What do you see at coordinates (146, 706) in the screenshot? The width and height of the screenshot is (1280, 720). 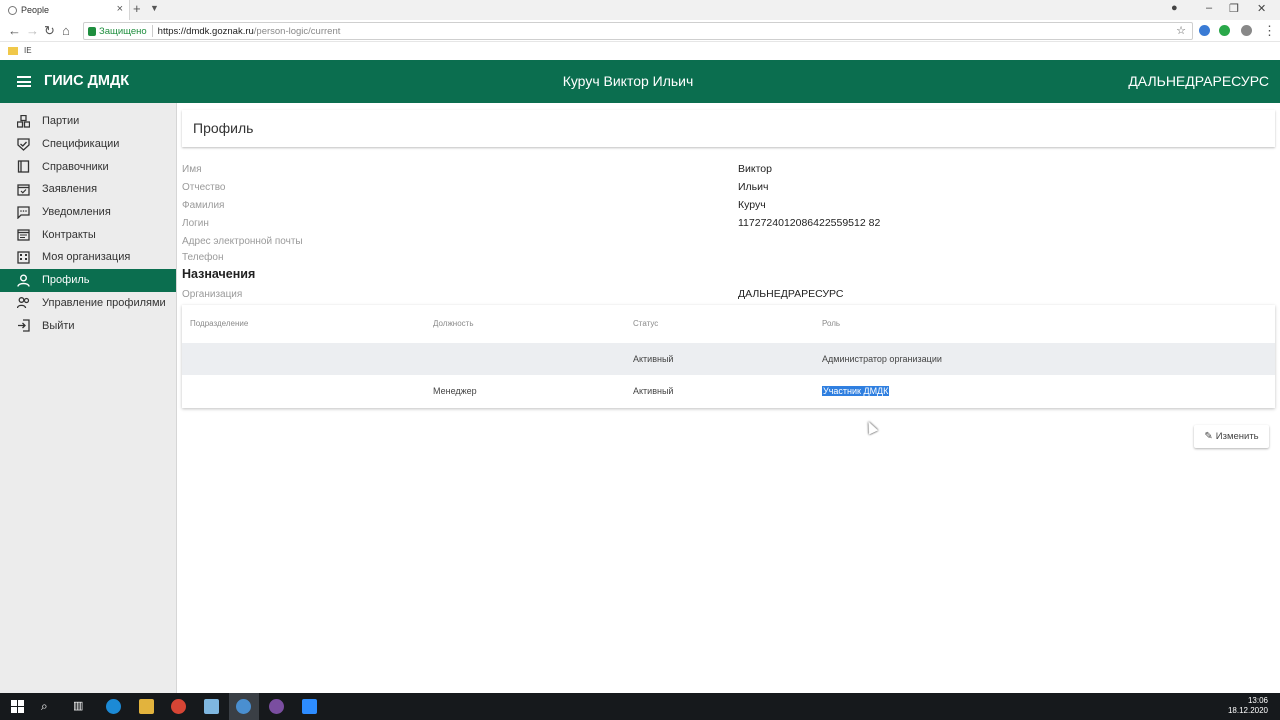 I see `file-explorer-icon` at bounding box center [146, 706].